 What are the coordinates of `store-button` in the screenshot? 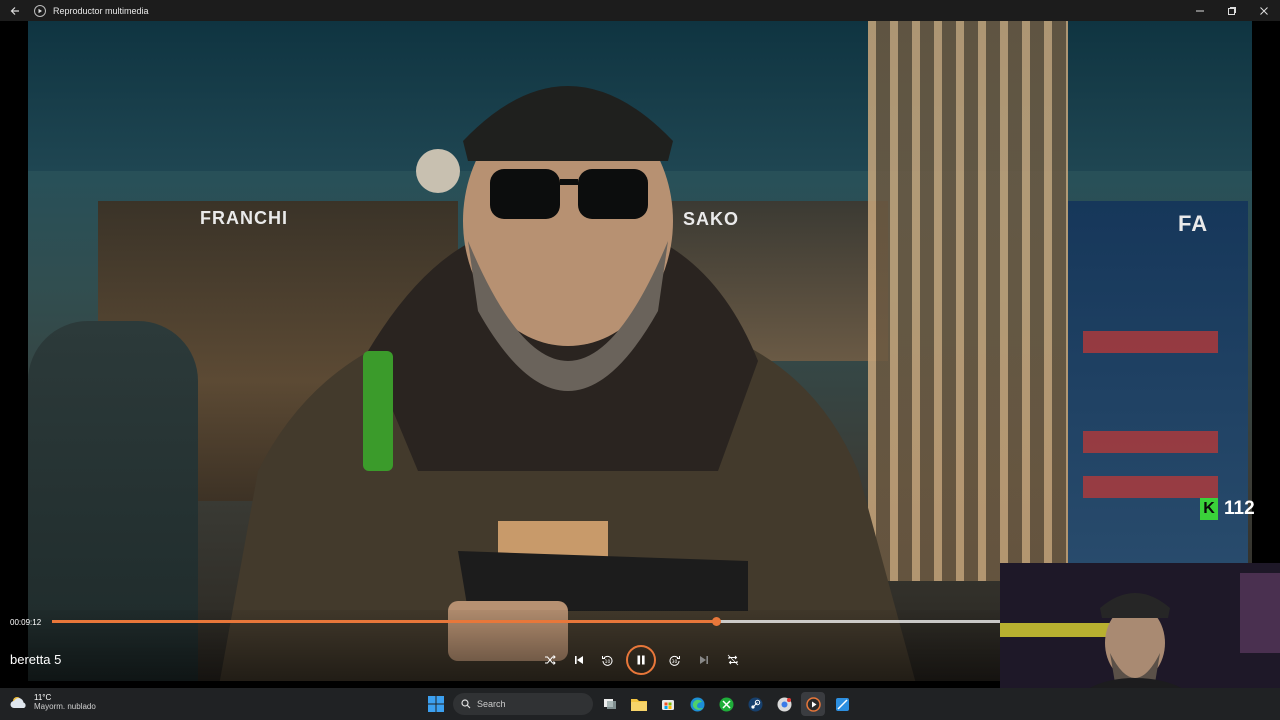 It's located at (668, 704).